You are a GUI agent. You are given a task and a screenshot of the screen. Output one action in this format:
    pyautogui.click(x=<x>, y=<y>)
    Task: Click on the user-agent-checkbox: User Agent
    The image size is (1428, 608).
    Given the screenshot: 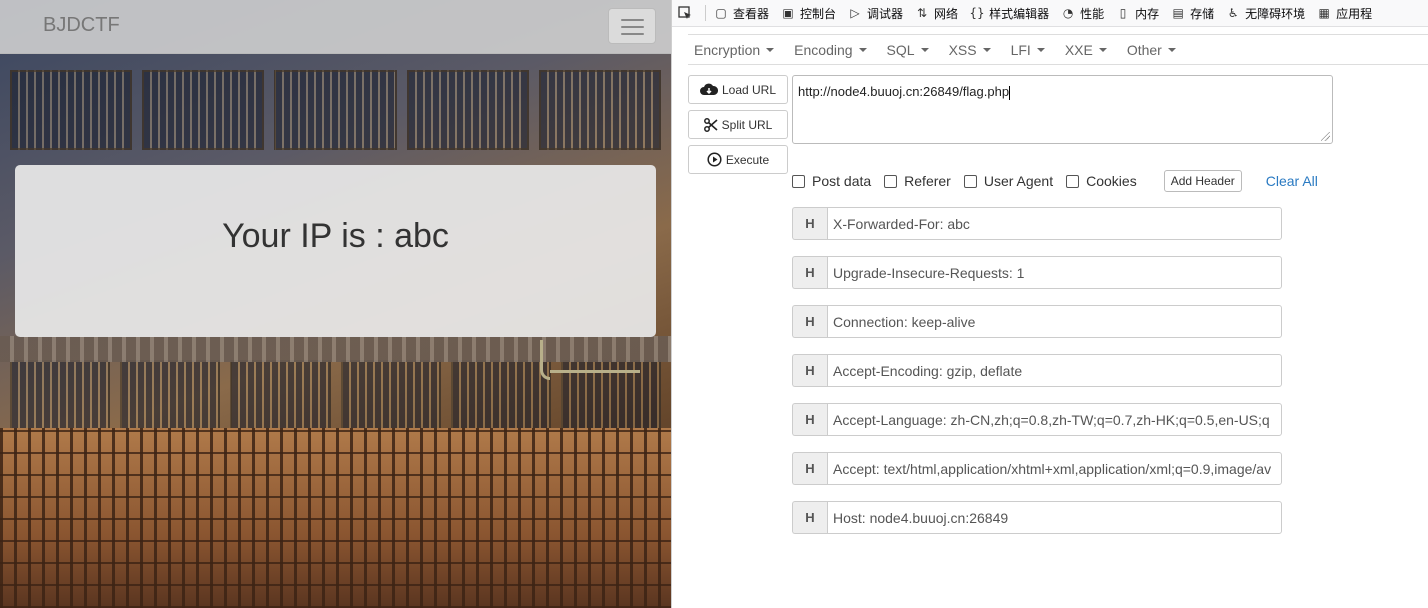 What is the action you would take?
    pyautogui.click(x=1008, y=181)
    